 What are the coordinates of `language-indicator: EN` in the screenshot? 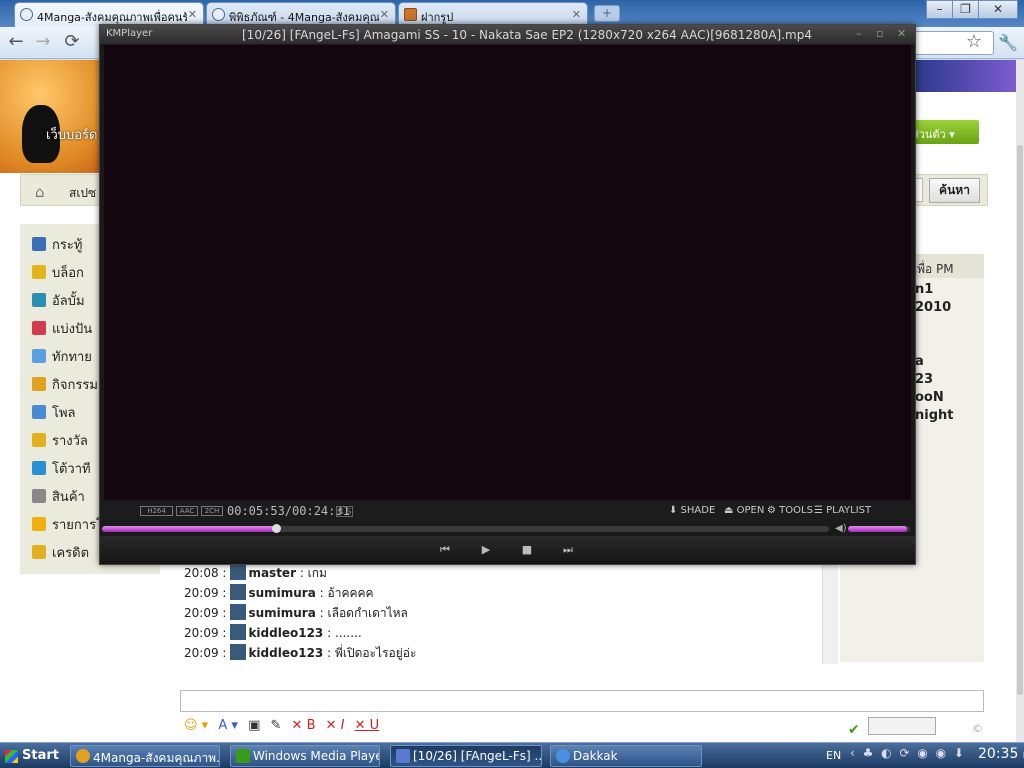 It's located at (833, 755).